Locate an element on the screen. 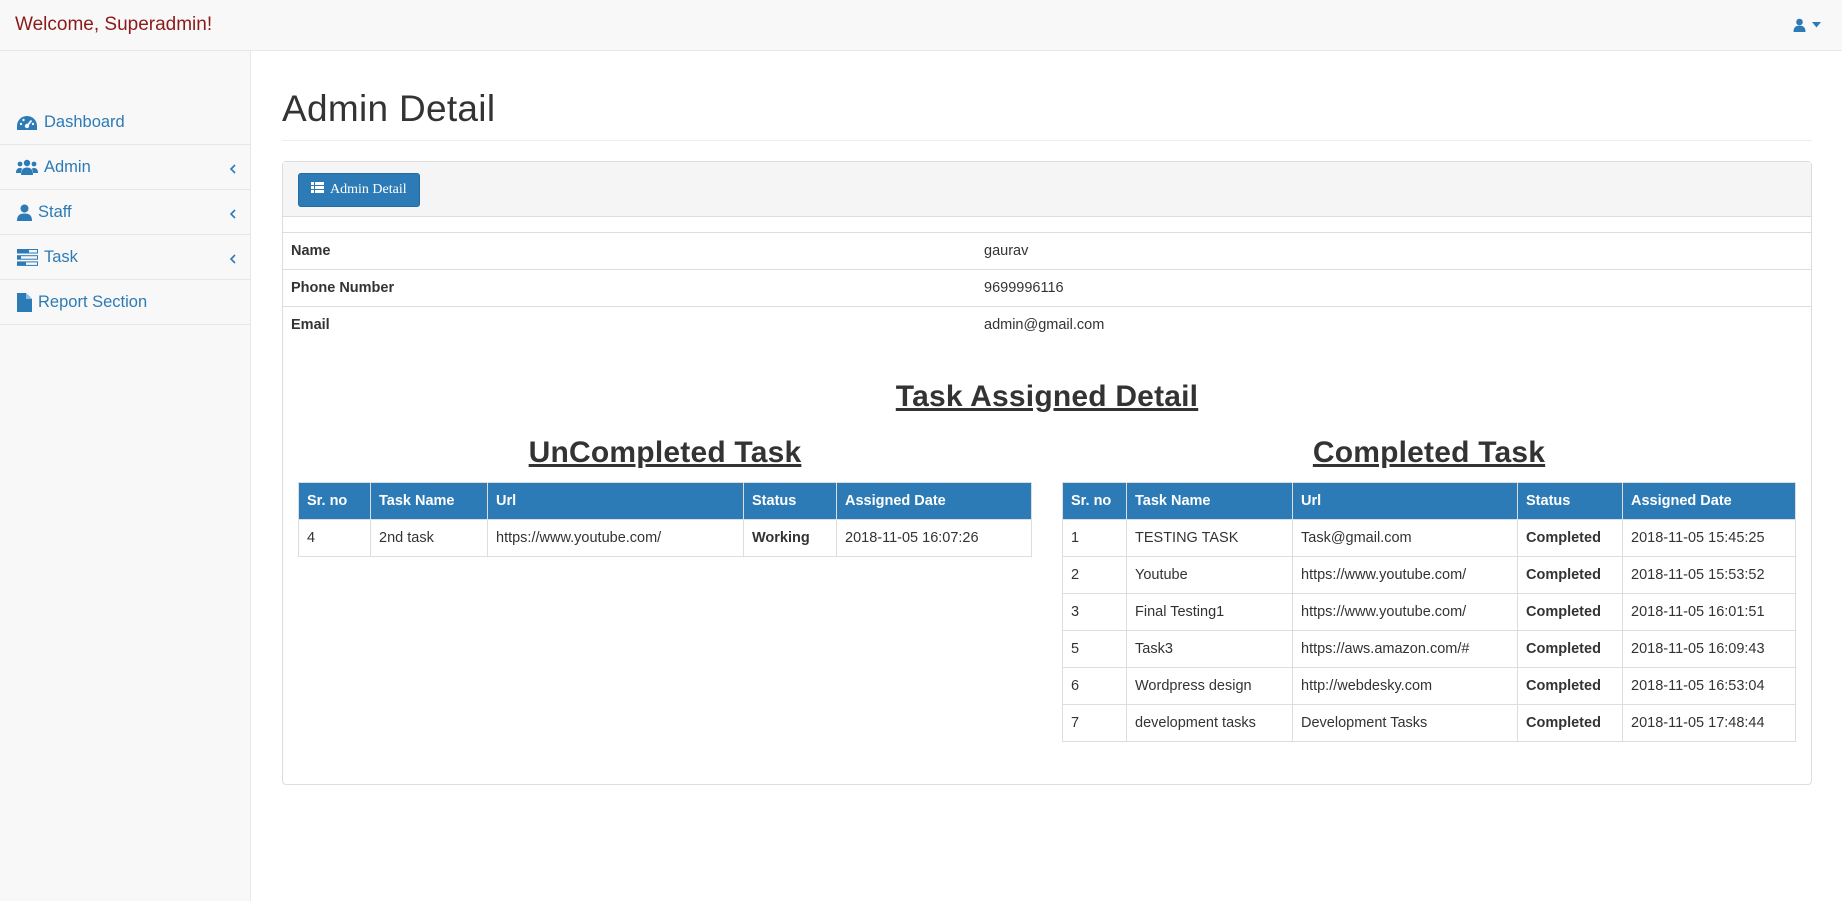 This screenshot has height=901, width=1842. table-row: Name gaurav is located at coordinates (1047, 251).